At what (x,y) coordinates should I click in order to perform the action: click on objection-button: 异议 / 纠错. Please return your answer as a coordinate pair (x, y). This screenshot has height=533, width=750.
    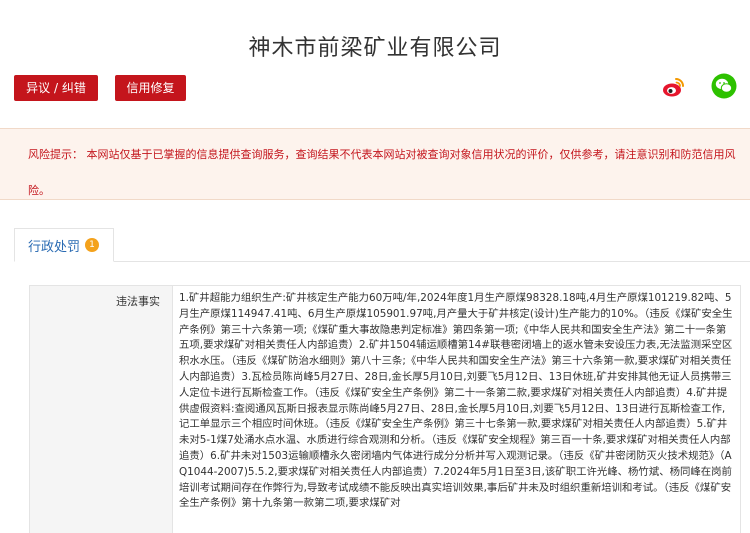
    Looking at the image, I should click on (56, 88).